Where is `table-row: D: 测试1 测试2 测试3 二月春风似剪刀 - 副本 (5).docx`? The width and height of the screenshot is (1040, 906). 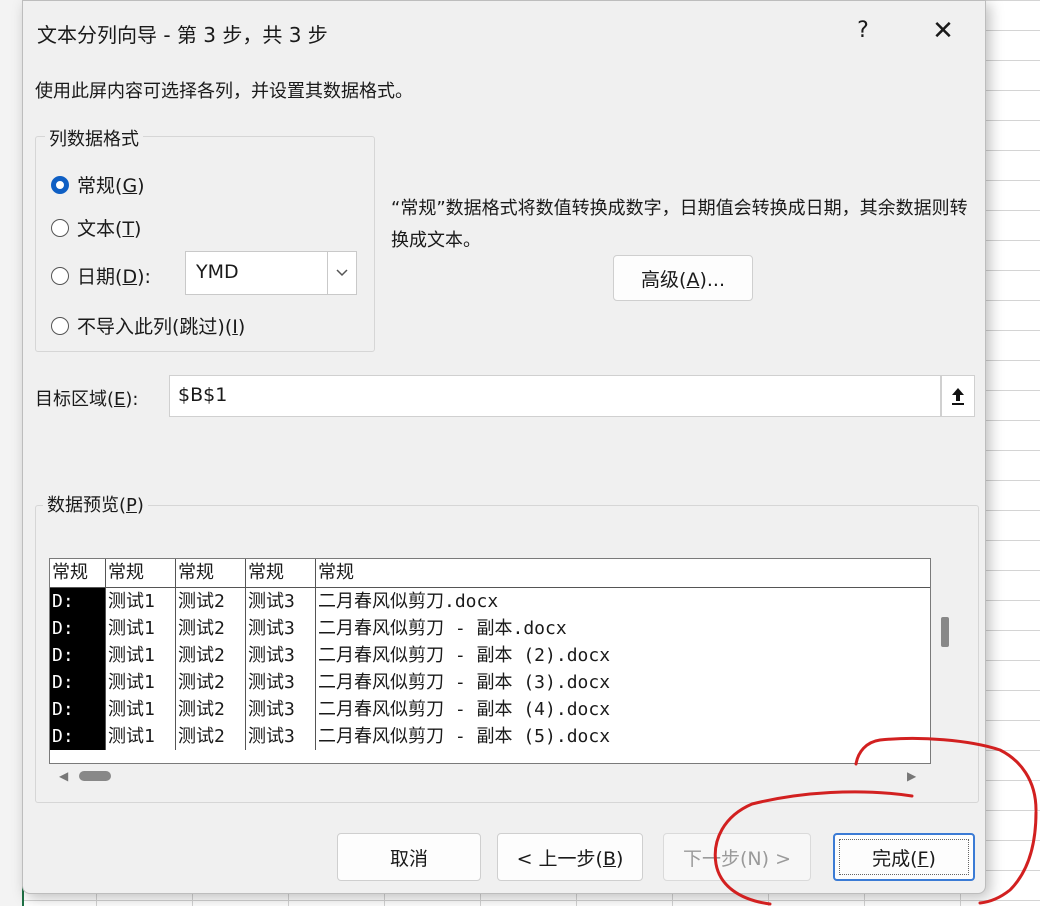
table-row: D: 测试1 测试2 测试3 二月春风似剪刀 - 副本 (5).docx is located at coordinates (490, 736).